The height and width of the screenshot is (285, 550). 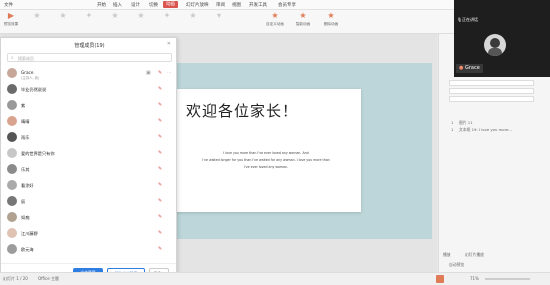 I want to click on menu-design: 设计, so click(x=135, y=5).